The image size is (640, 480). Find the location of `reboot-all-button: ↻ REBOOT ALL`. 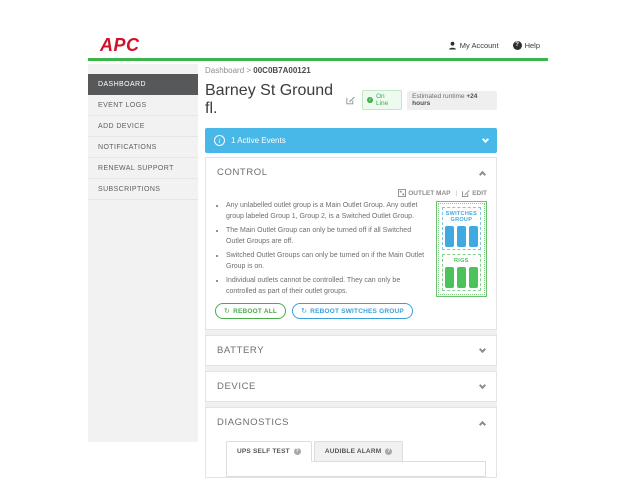

reboot-all-button: ↻ REBOOT ALL is located at coordinates (251, 311).